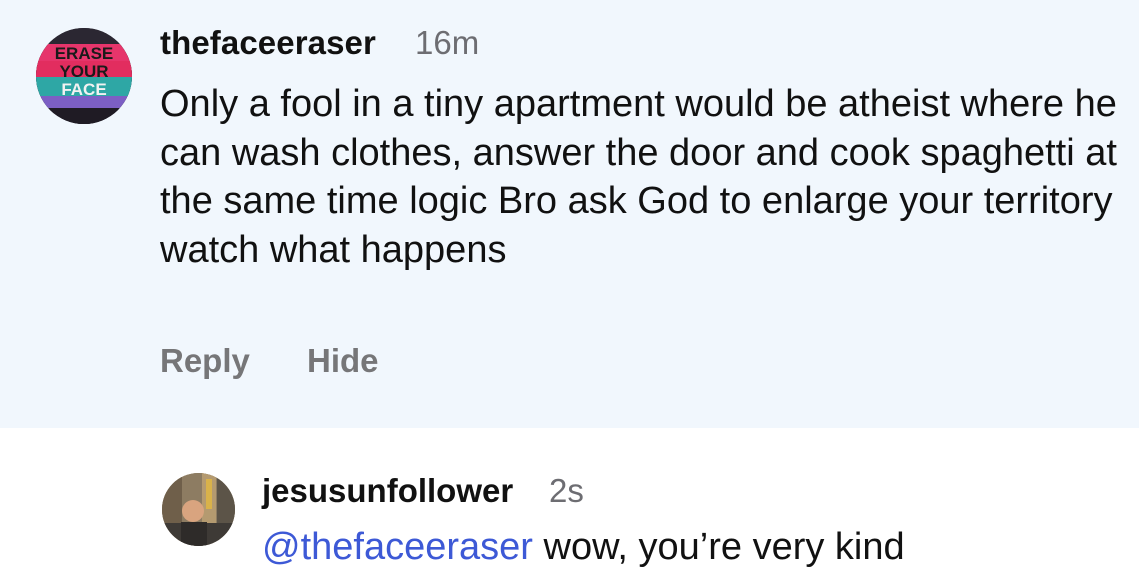 Image resolution: width=1139 pixels, height=585 pixels. Describe the element at coordinates (84, 53) in the screenshot. I see `svg-text: ERASE` at that location.